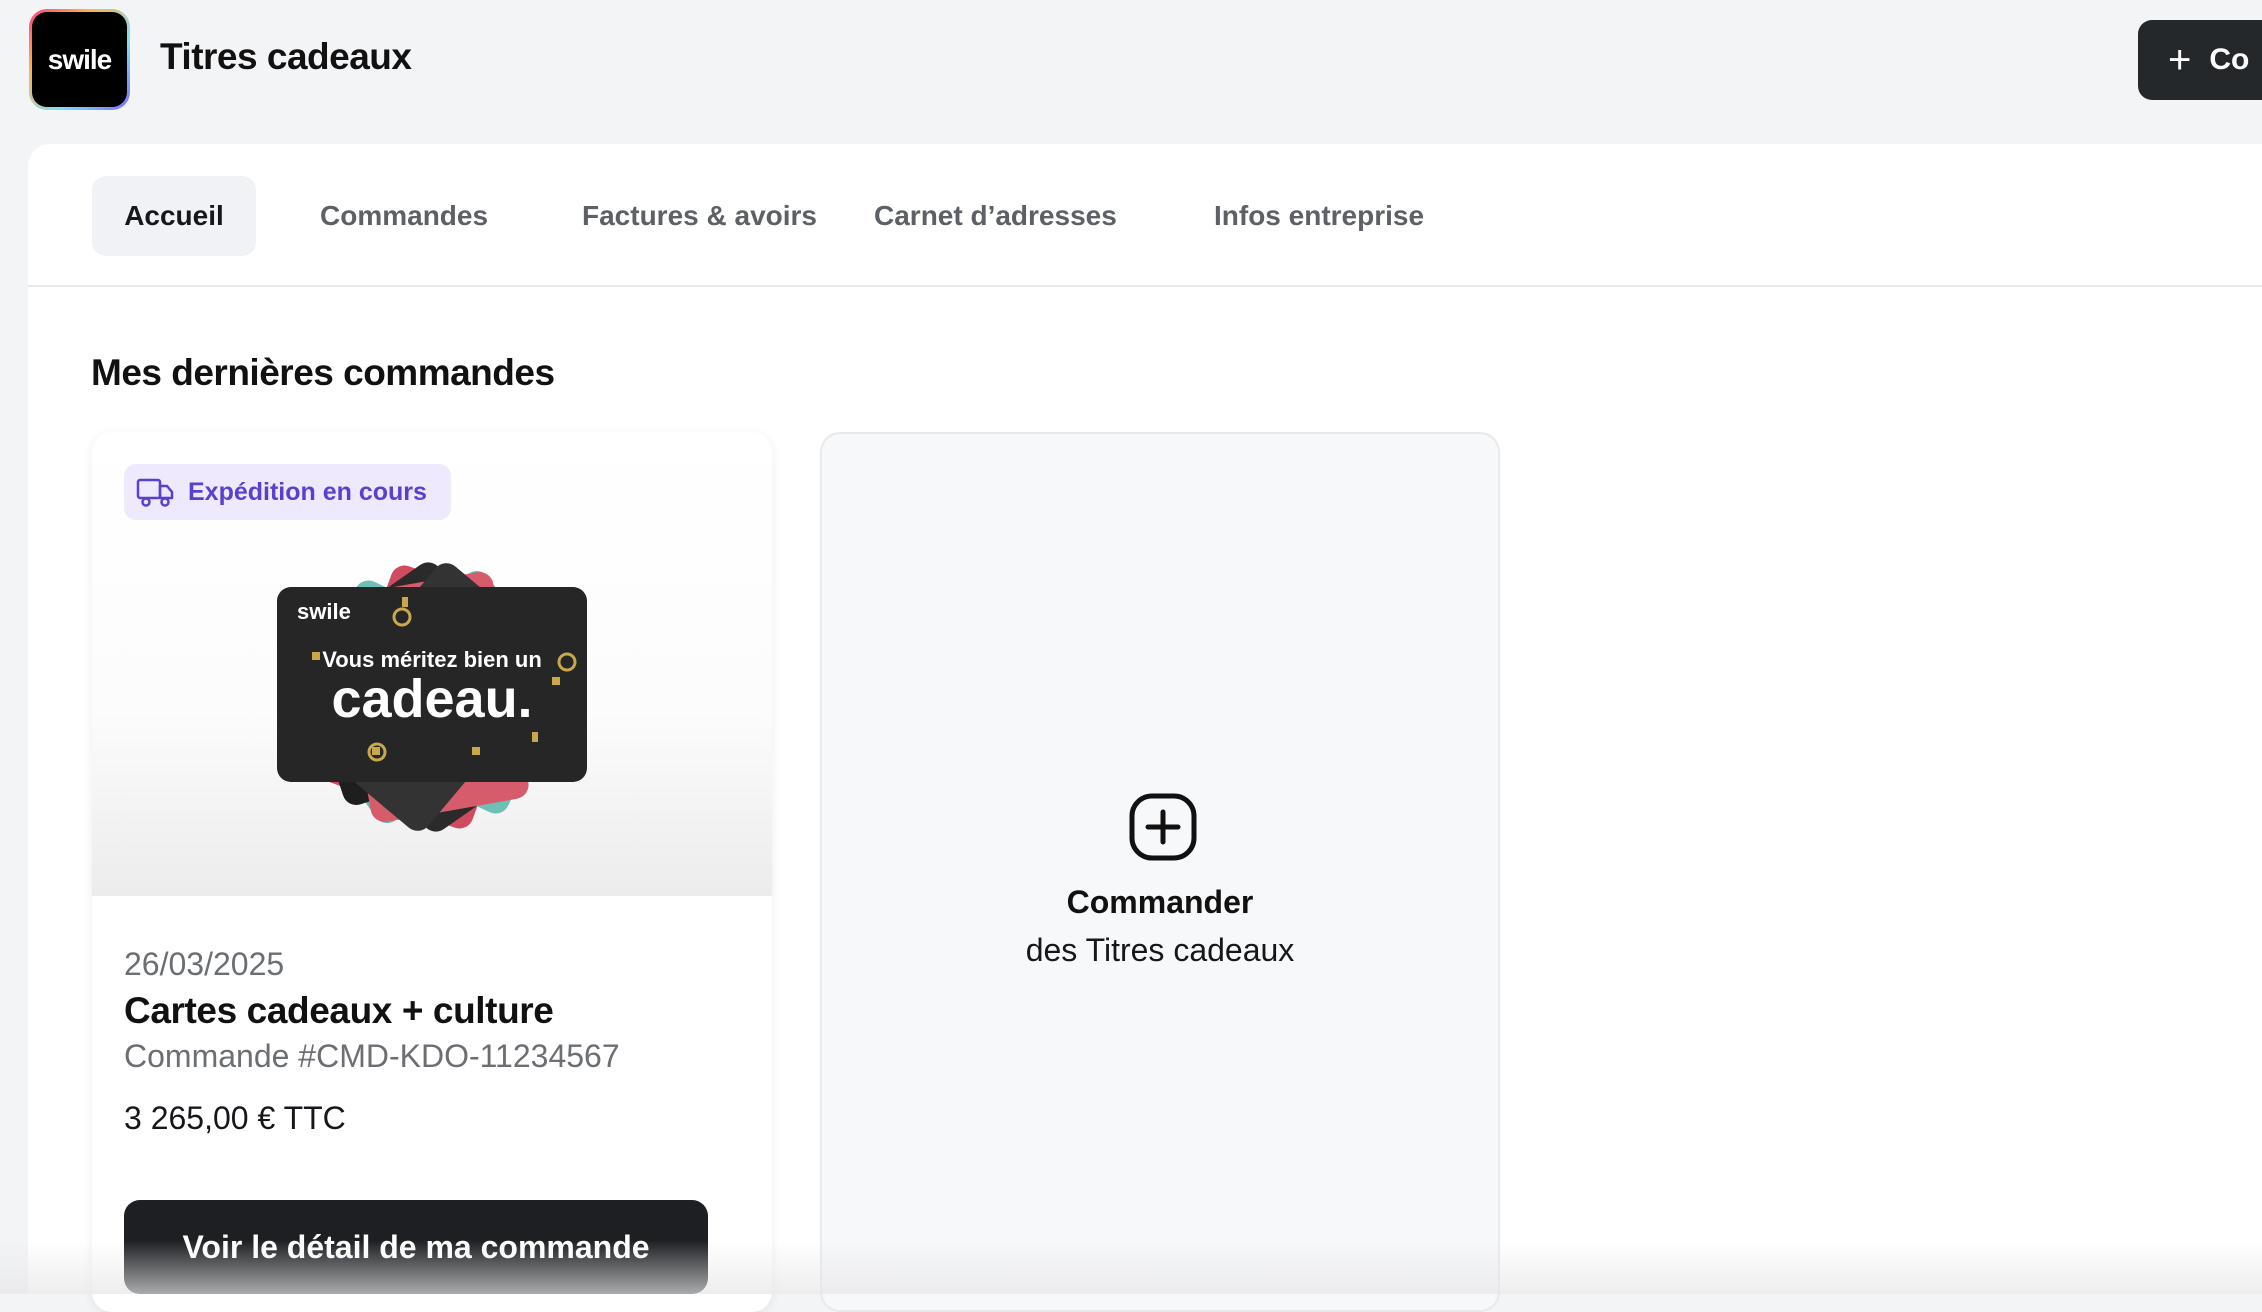 The image size is (2262, 1312). I want to click on order-name: Cartes cadeaux + culture, so click(339, 1010).